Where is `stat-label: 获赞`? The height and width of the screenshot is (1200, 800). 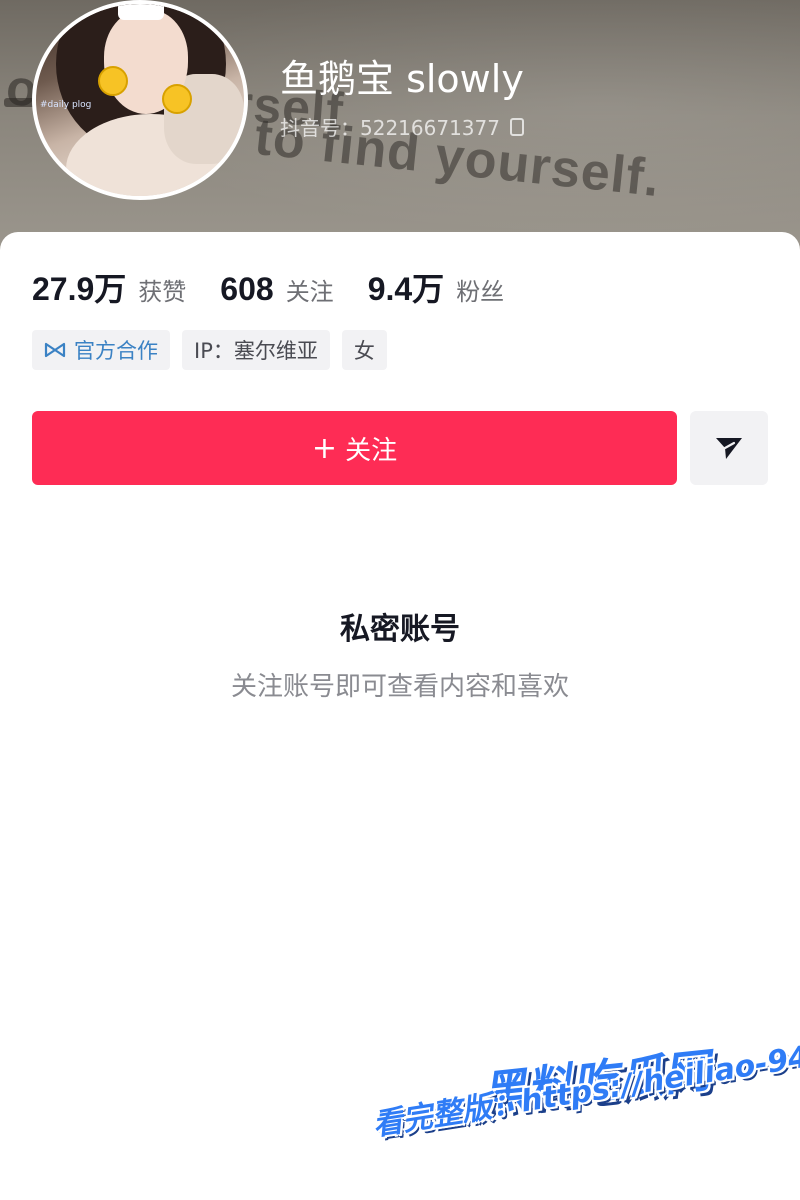 stat-label: 获赞 is located at coordinates (162, 292).